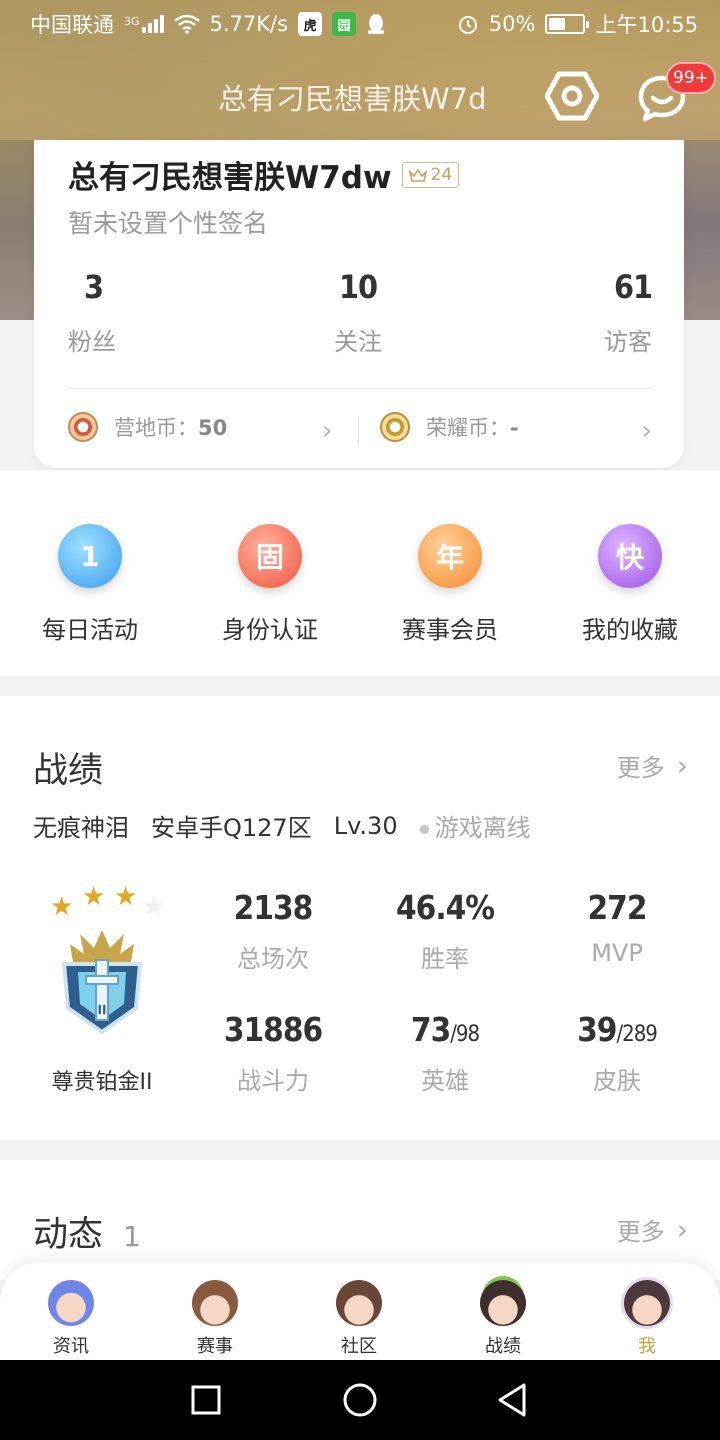 The height and width of the screenshot is (1440, 720). I want to click on camp-coin-label: 营地币：, so click(156, 428).